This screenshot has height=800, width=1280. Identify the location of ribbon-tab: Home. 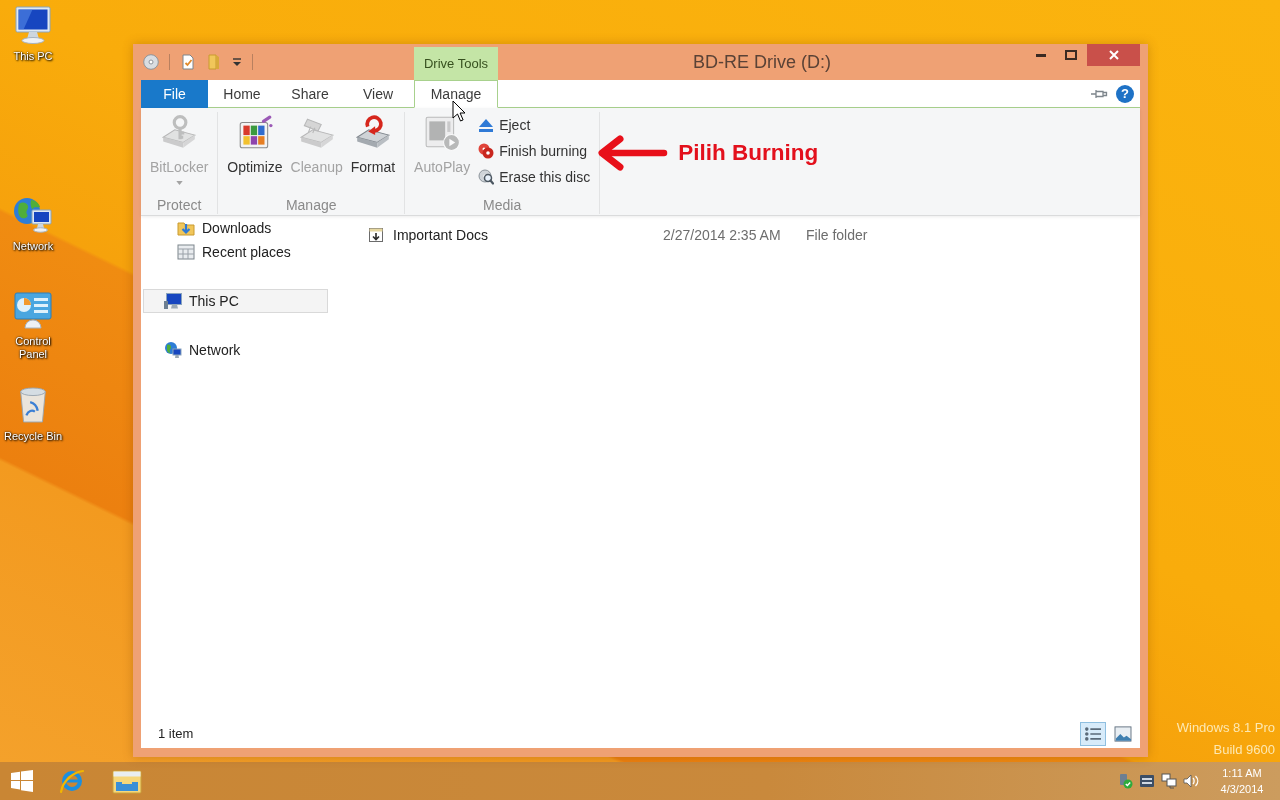
(242, 94).